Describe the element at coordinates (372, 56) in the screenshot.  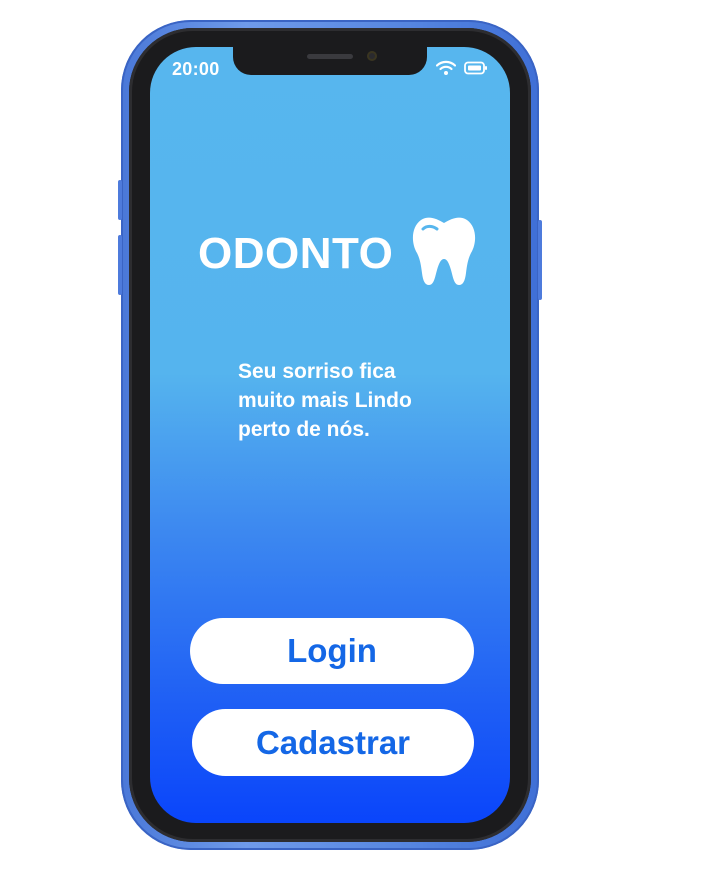
I see `front-camera` at that location.